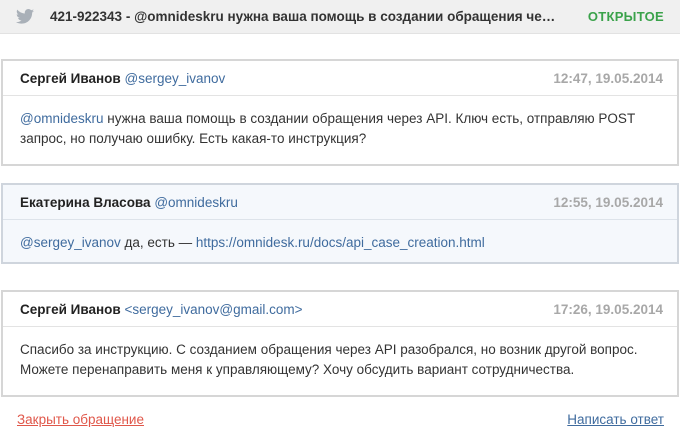 Image resolution: width=680 pixels, height=431 pixels. Describe the element at coordinates (608, 309) in the screenshot. I see `message-timestamp: 17:26, 19.05.2014` at that location.